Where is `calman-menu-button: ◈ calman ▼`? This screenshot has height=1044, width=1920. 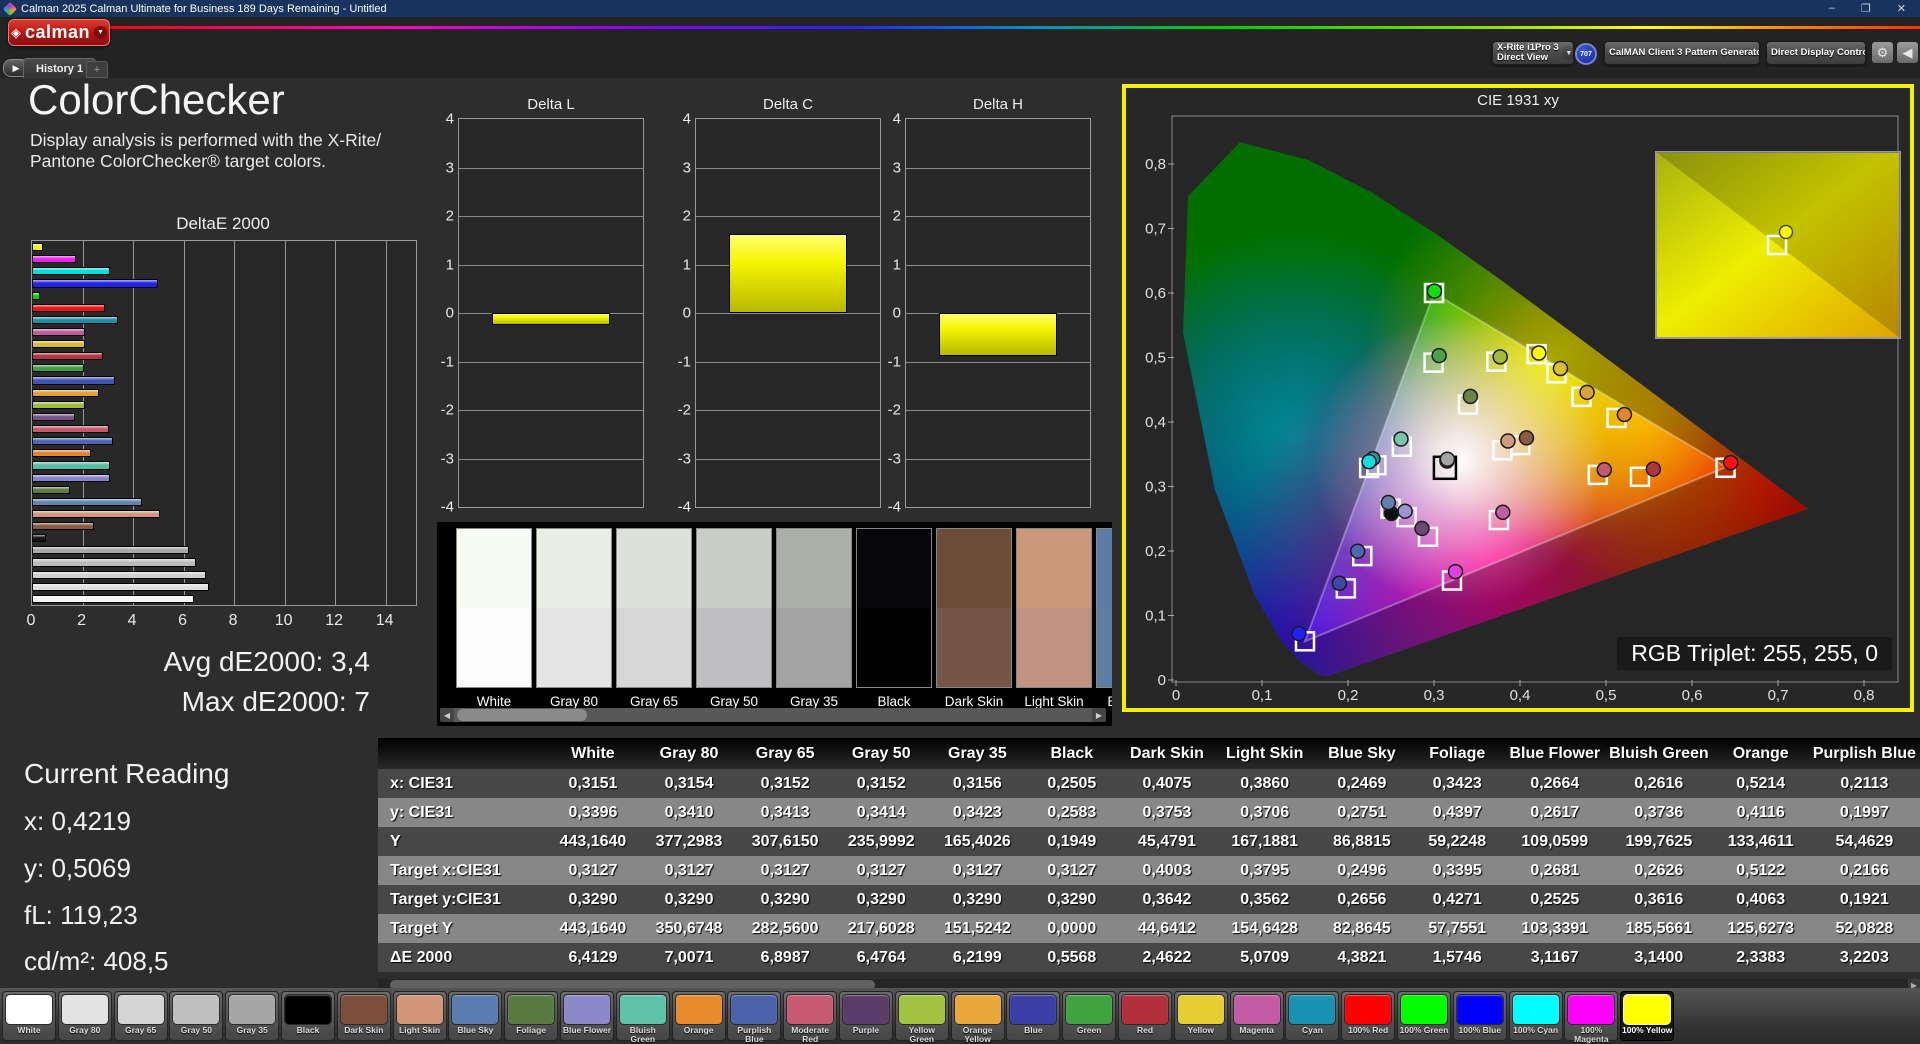 calman-menu-button: ◈ calman ▼ is located at coordinates (59, 32).